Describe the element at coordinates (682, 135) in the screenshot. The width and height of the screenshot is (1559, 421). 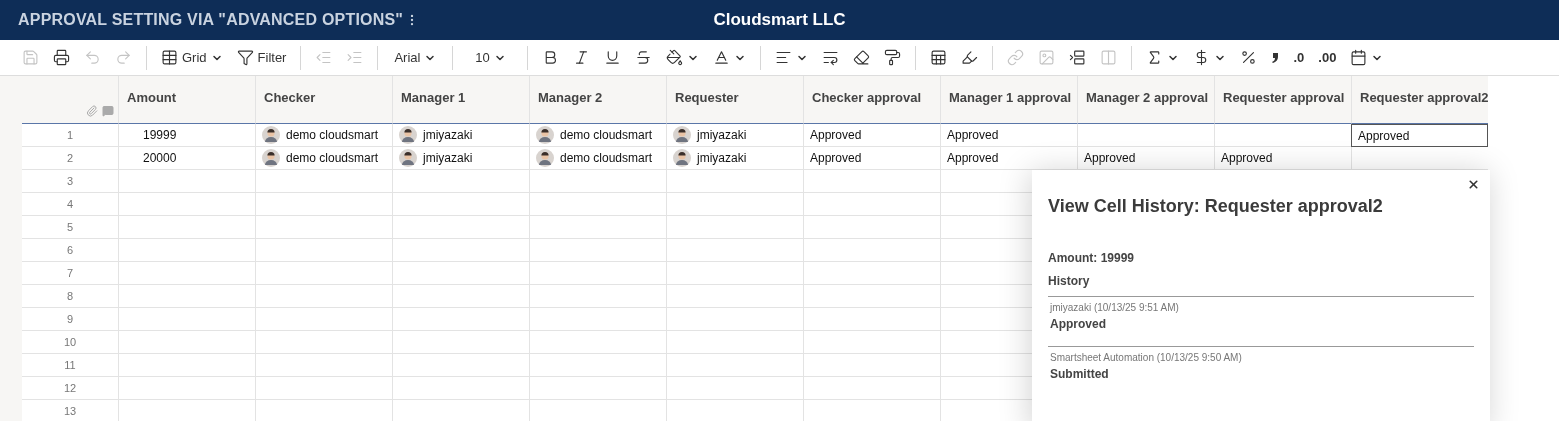
I see `avatar-icon` at that location.